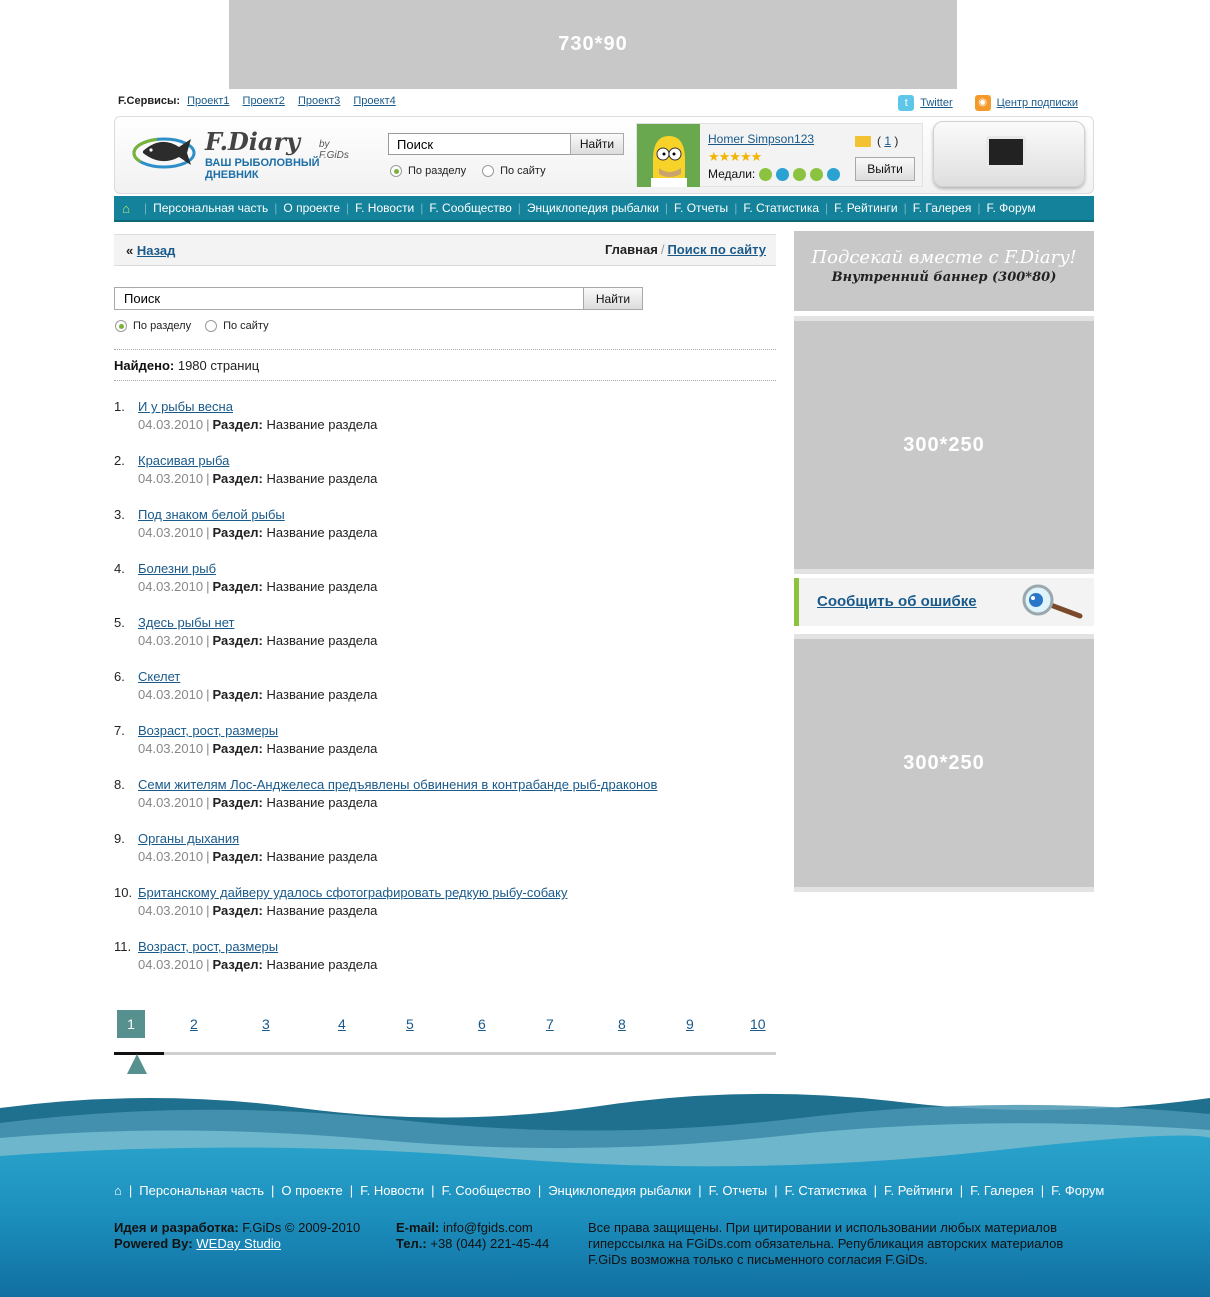 This screenshot has height=1297, width=1210. Describe the element at coordinates (153, 1243) in the screenshot. I see `footer-powered-label: Powered By:` at that location.